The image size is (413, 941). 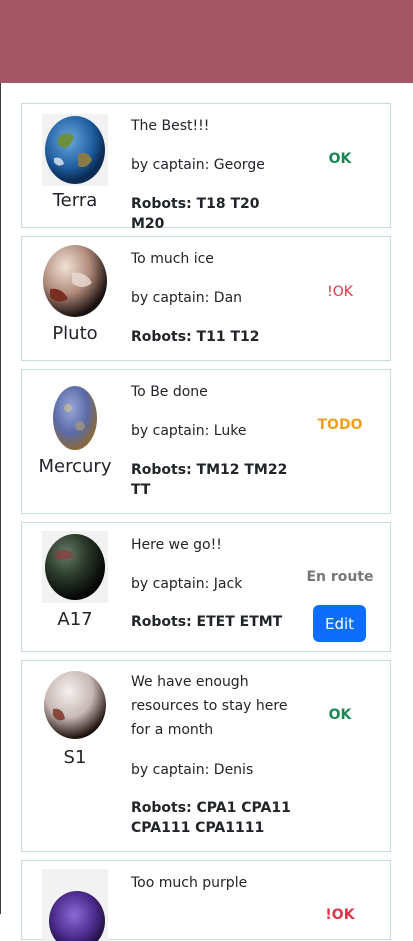 I want to click on mercury-icon, so click(x=75, y=418).